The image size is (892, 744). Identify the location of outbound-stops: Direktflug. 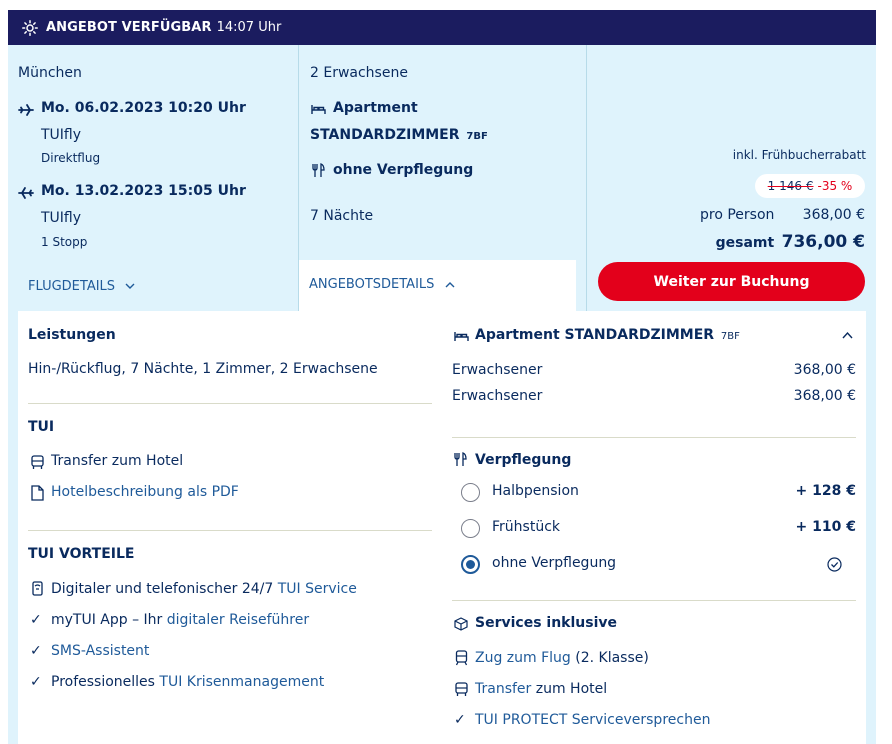
(71, 158).